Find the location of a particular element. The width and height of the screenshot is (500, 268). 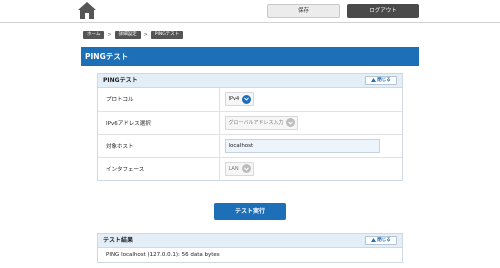

target-host-label: 対象ホスト is located at coordinates (158, 146).